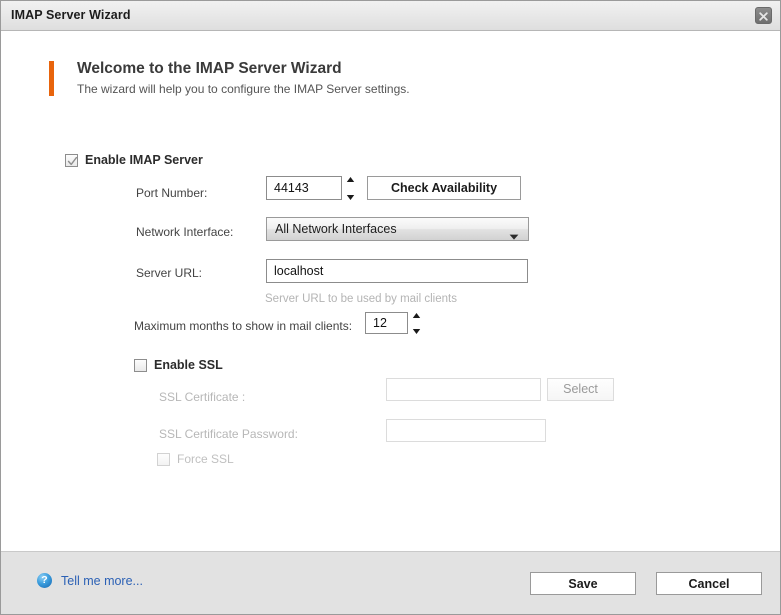 Image resolution: width=781 pixels, height=615 pixels. What do you see at coordinates (51, 78) in the screenshot?
I see `header-accent-bar` at bounding box center [51, 78].